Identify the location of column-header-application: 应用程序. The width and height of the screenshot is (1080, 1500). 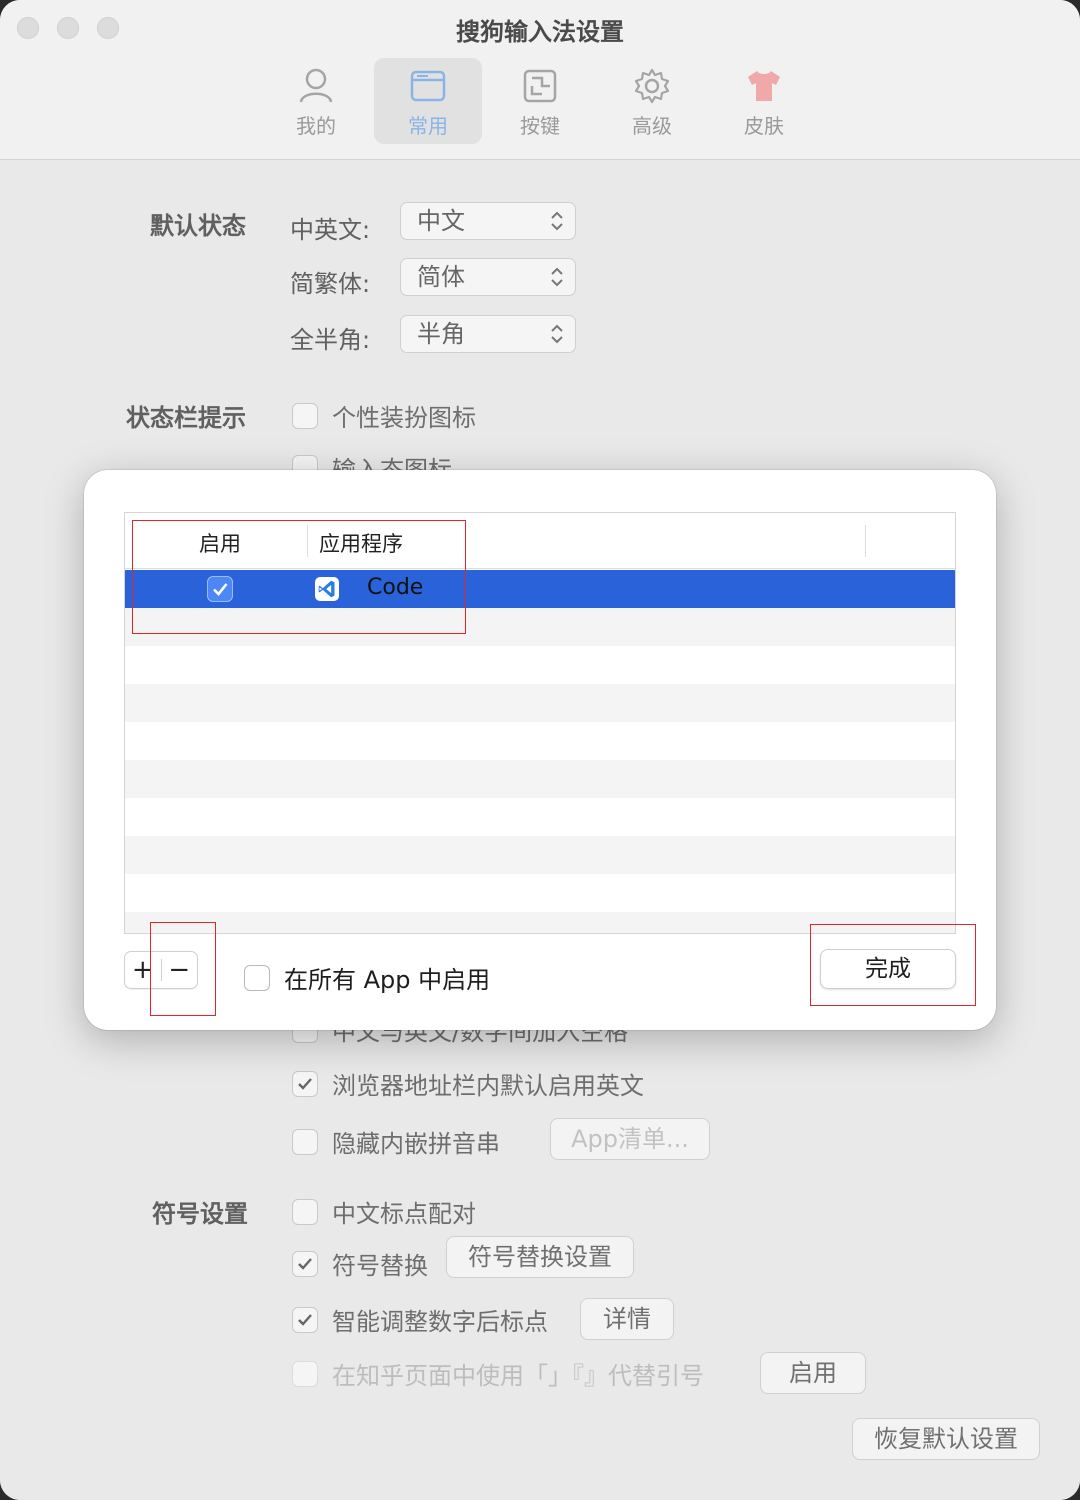
(361, 543).